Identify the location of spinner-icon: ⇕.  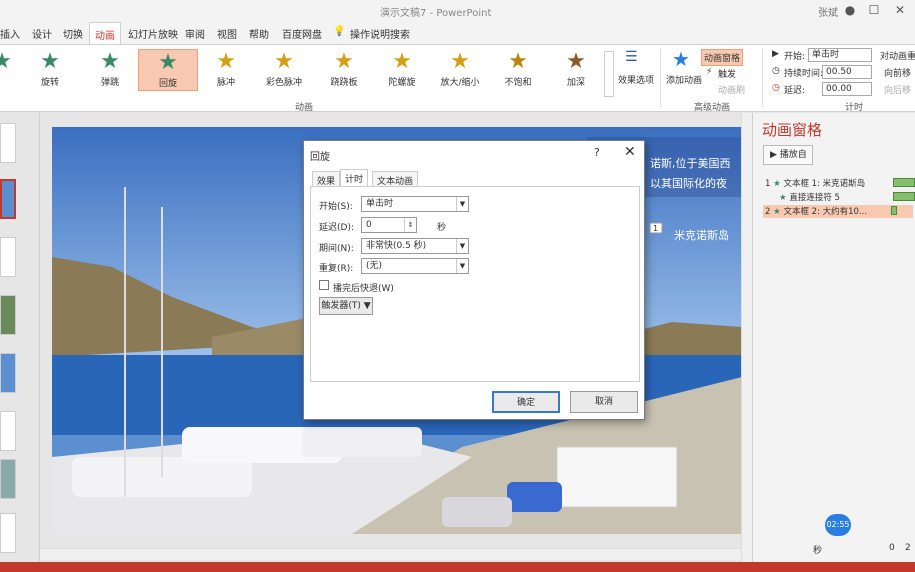
(410, 225).